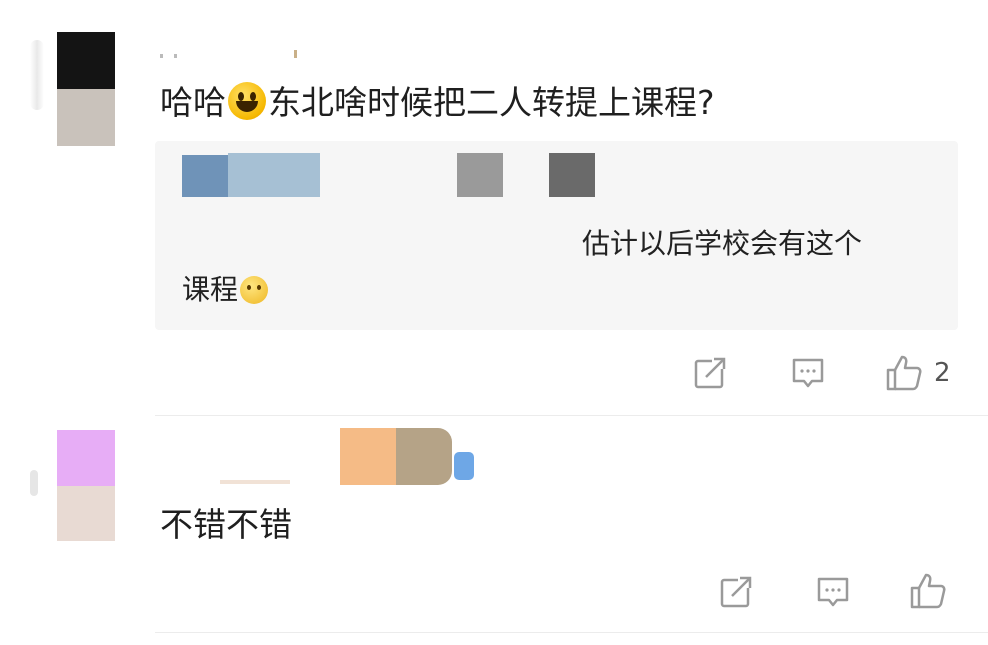 Image resolution: width=988 pixels, height=645 pixels. I want to click on comment-text: 哈哈 东北啥时候把二人转提上课程?, so click(437, 102).